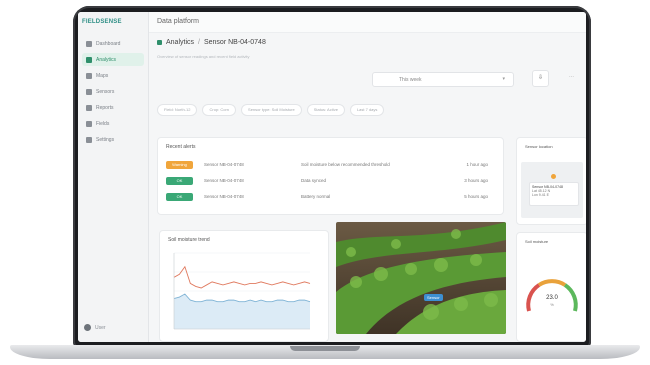 The image size is (650, 365). I want to click on breadcrumb: Analytics / Sensor NB-04-0748, so click(211, 42).